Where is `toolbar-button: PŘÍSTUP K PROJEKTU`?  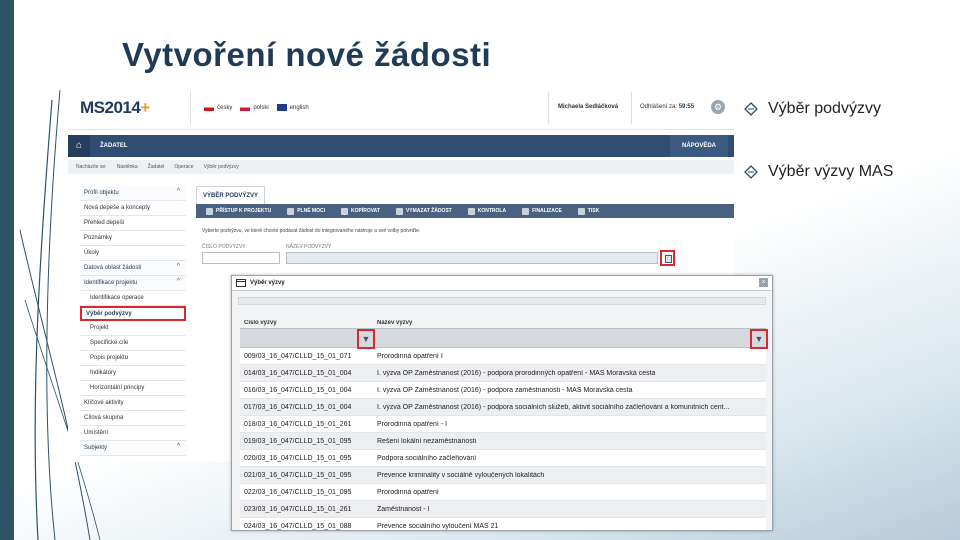
toolbar-button: PŘÍSTUP K PROJEKTU is located at coordinates (238, 211).